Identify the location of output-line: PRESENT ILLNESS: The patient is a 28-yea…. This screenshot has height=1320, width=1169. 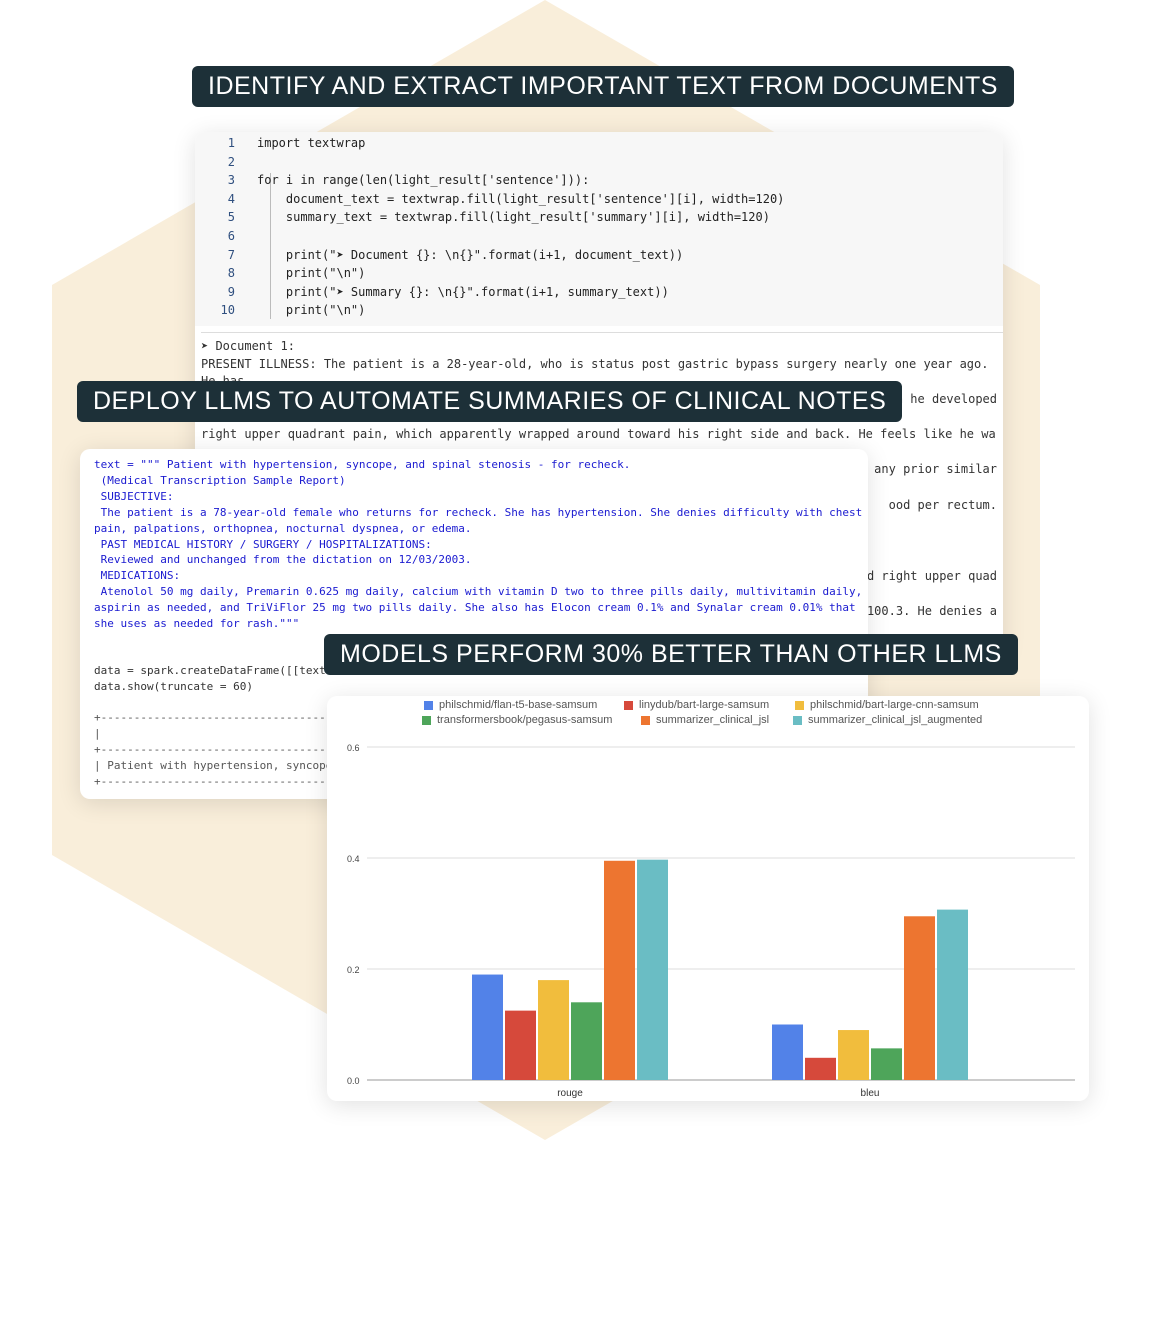
(595, 364).